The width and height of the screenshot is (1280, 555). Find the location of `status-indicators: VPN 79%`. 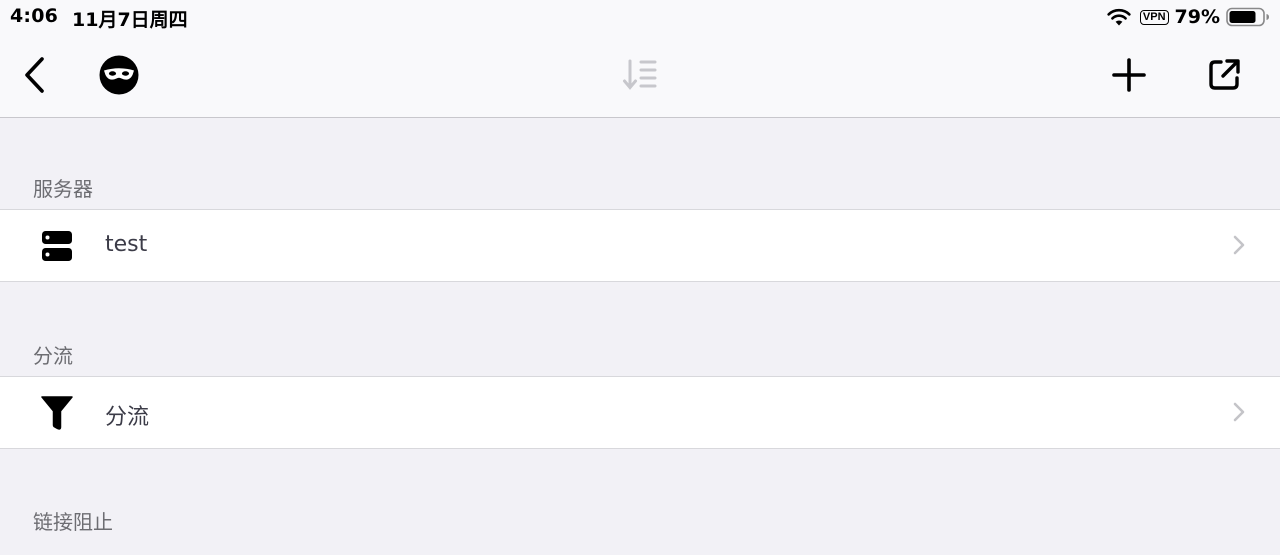

status-indicators: VPN 79% is located at coordinates (1188, 17).